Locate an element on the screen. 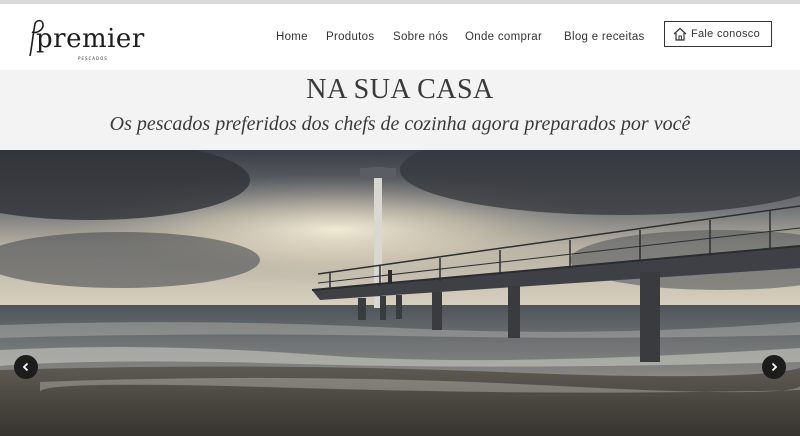 The image size is (800, 436). chevron-left-icon is located at coordinates (25, 367).